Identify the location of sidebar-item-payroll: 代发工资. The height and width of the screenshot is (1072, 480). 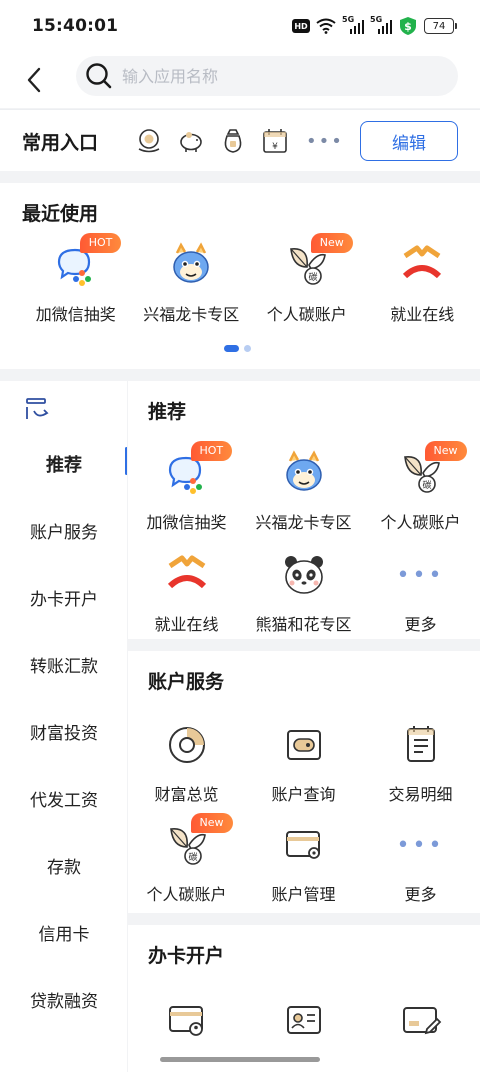
(64, 798).